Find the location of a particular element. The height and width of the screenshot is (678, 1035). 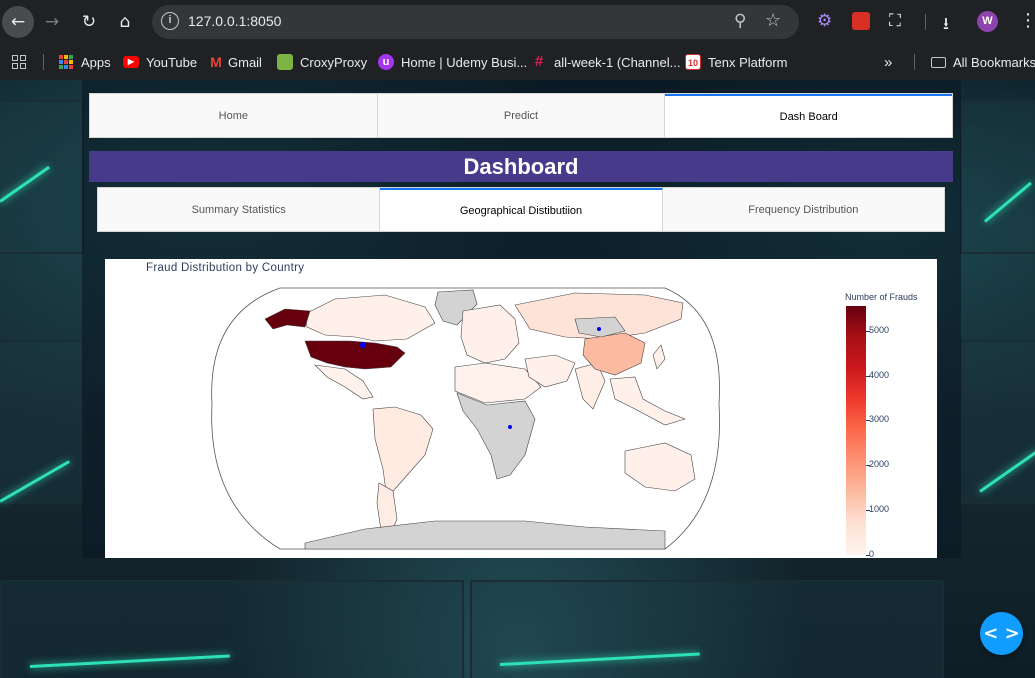

bookmark-gmail: M Gmail is located at coordinates (235, 62).